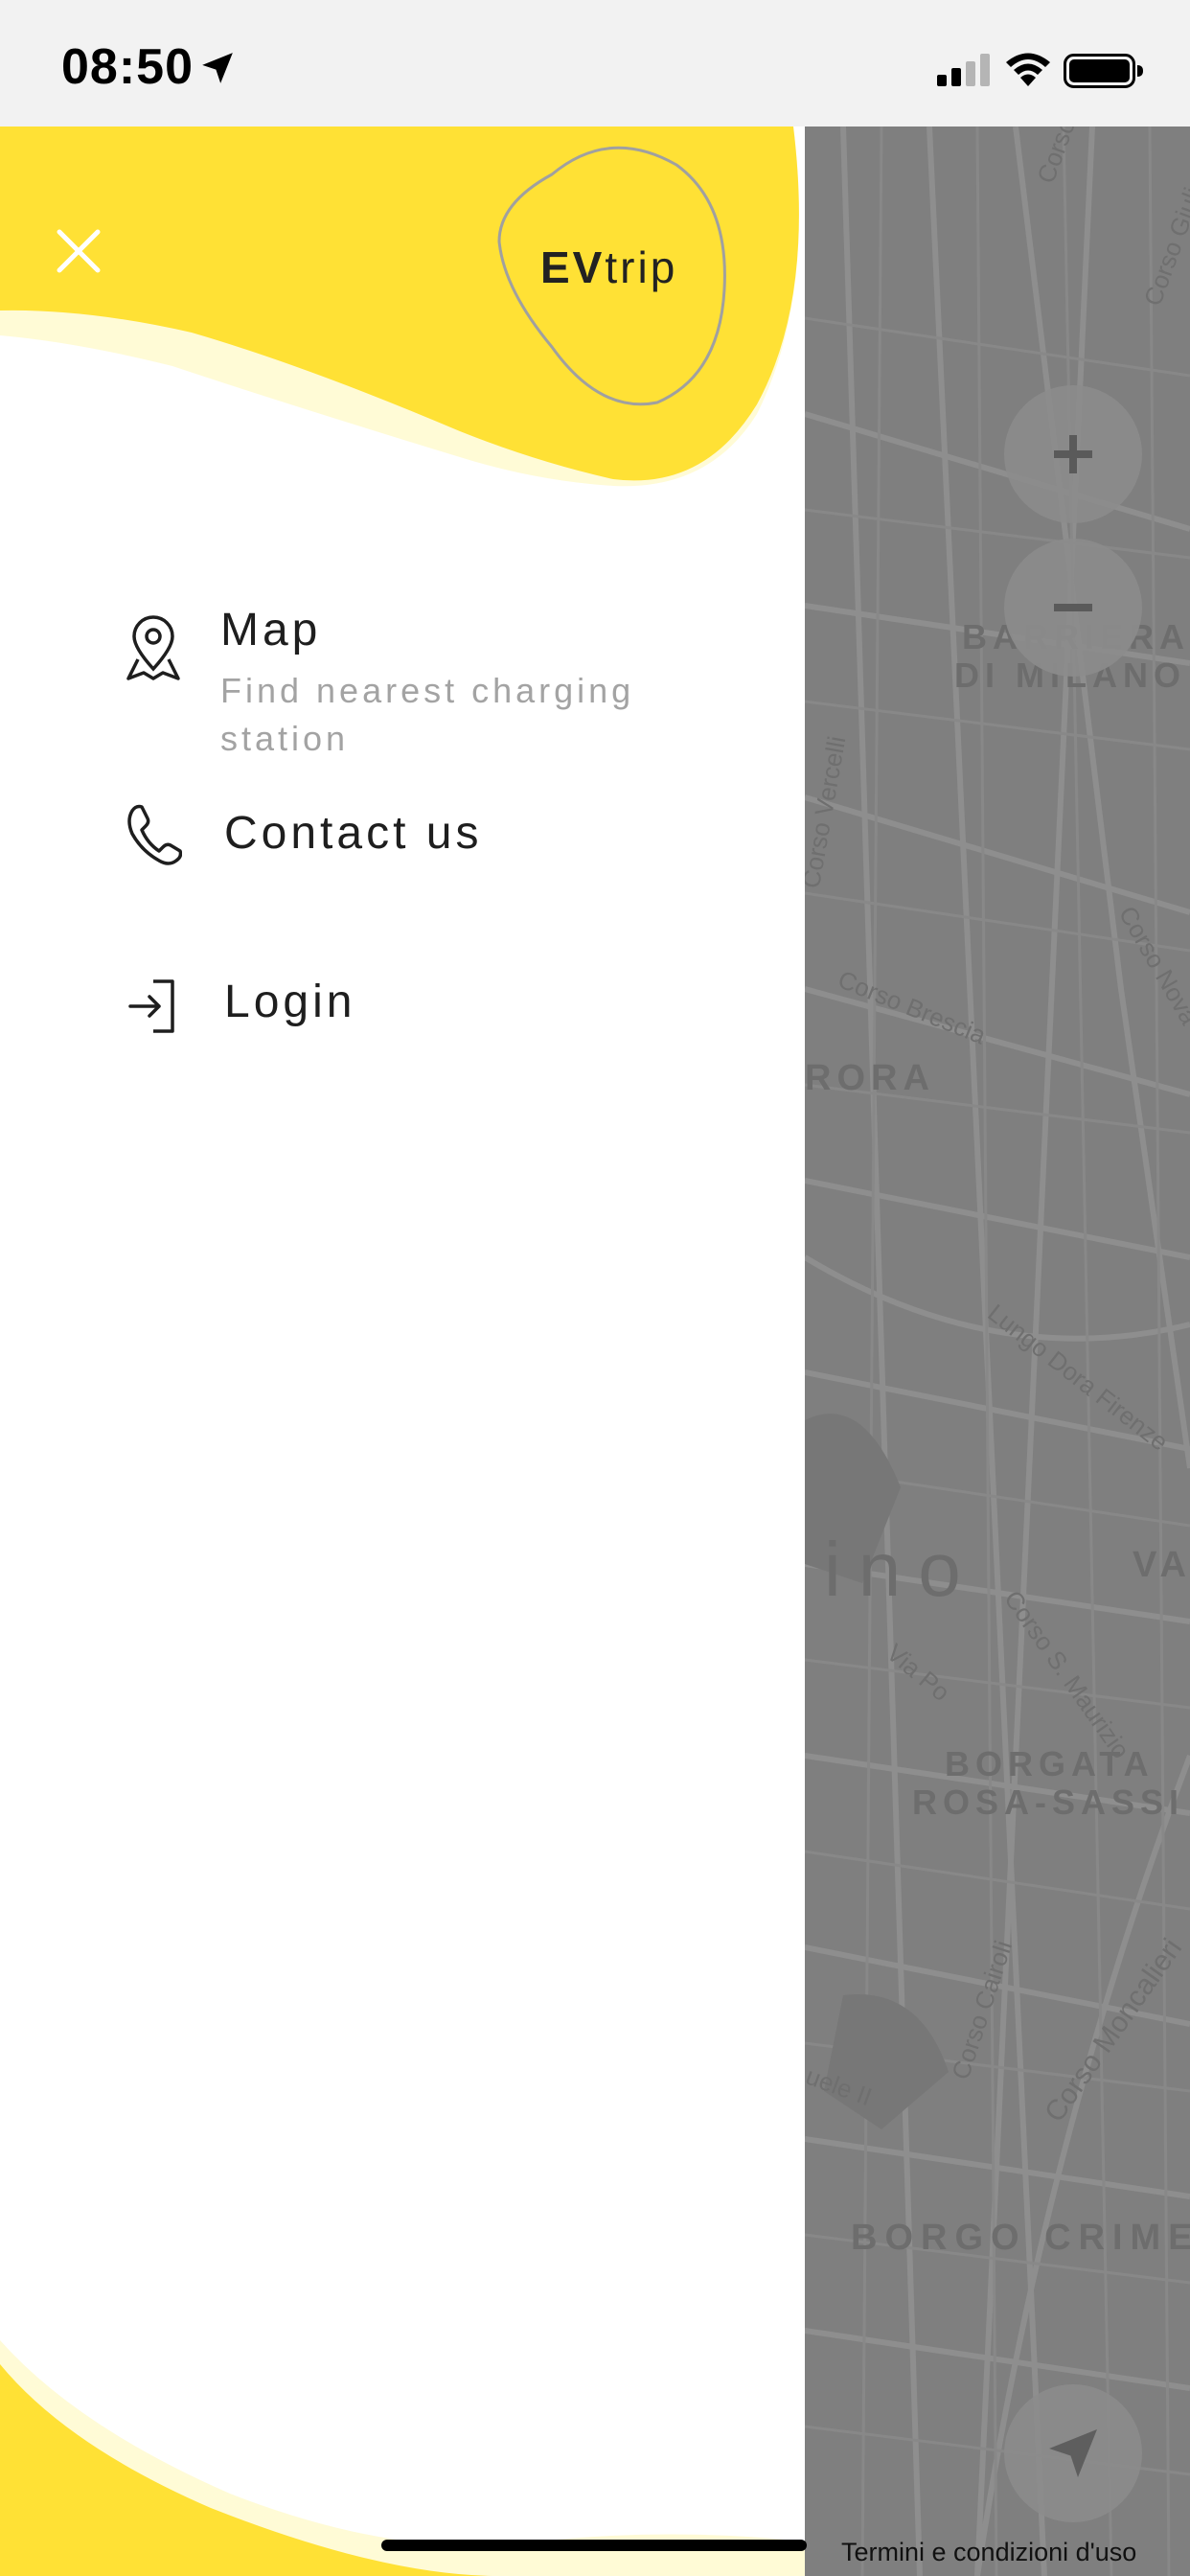 The height and width of the screenshot is (2576, 1190). I want to click on status-bar: 08:50, so click(595, 63).